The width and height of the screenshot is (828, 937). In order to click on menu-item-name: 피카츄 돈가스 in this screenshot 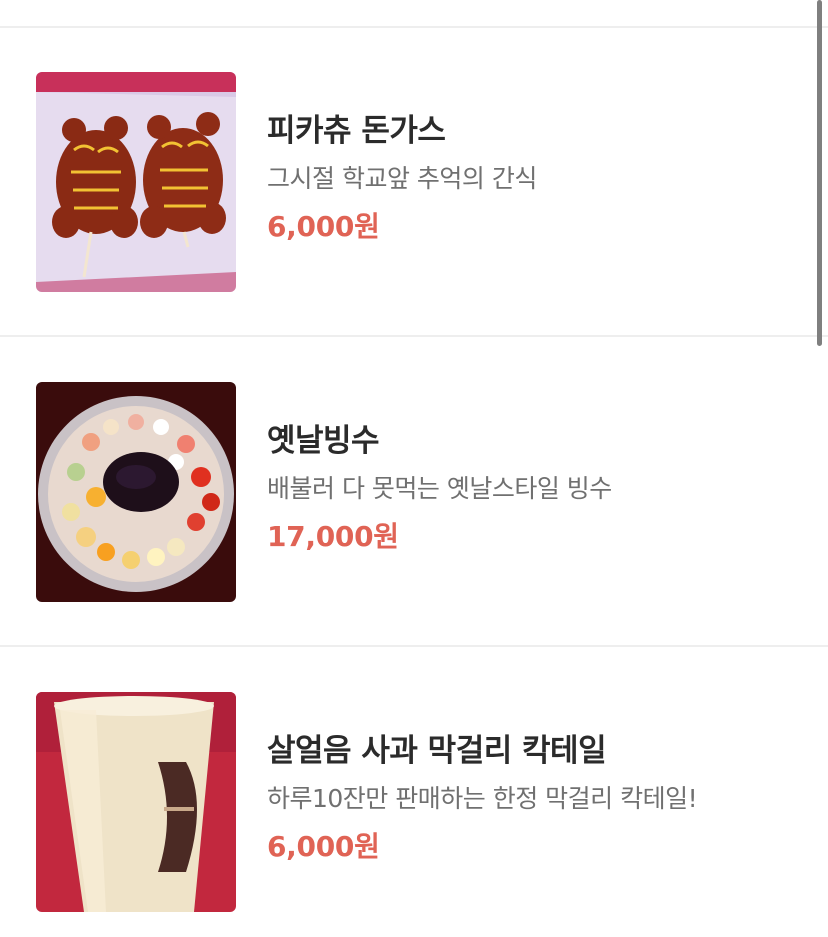, I will do `click(356, 131)`.